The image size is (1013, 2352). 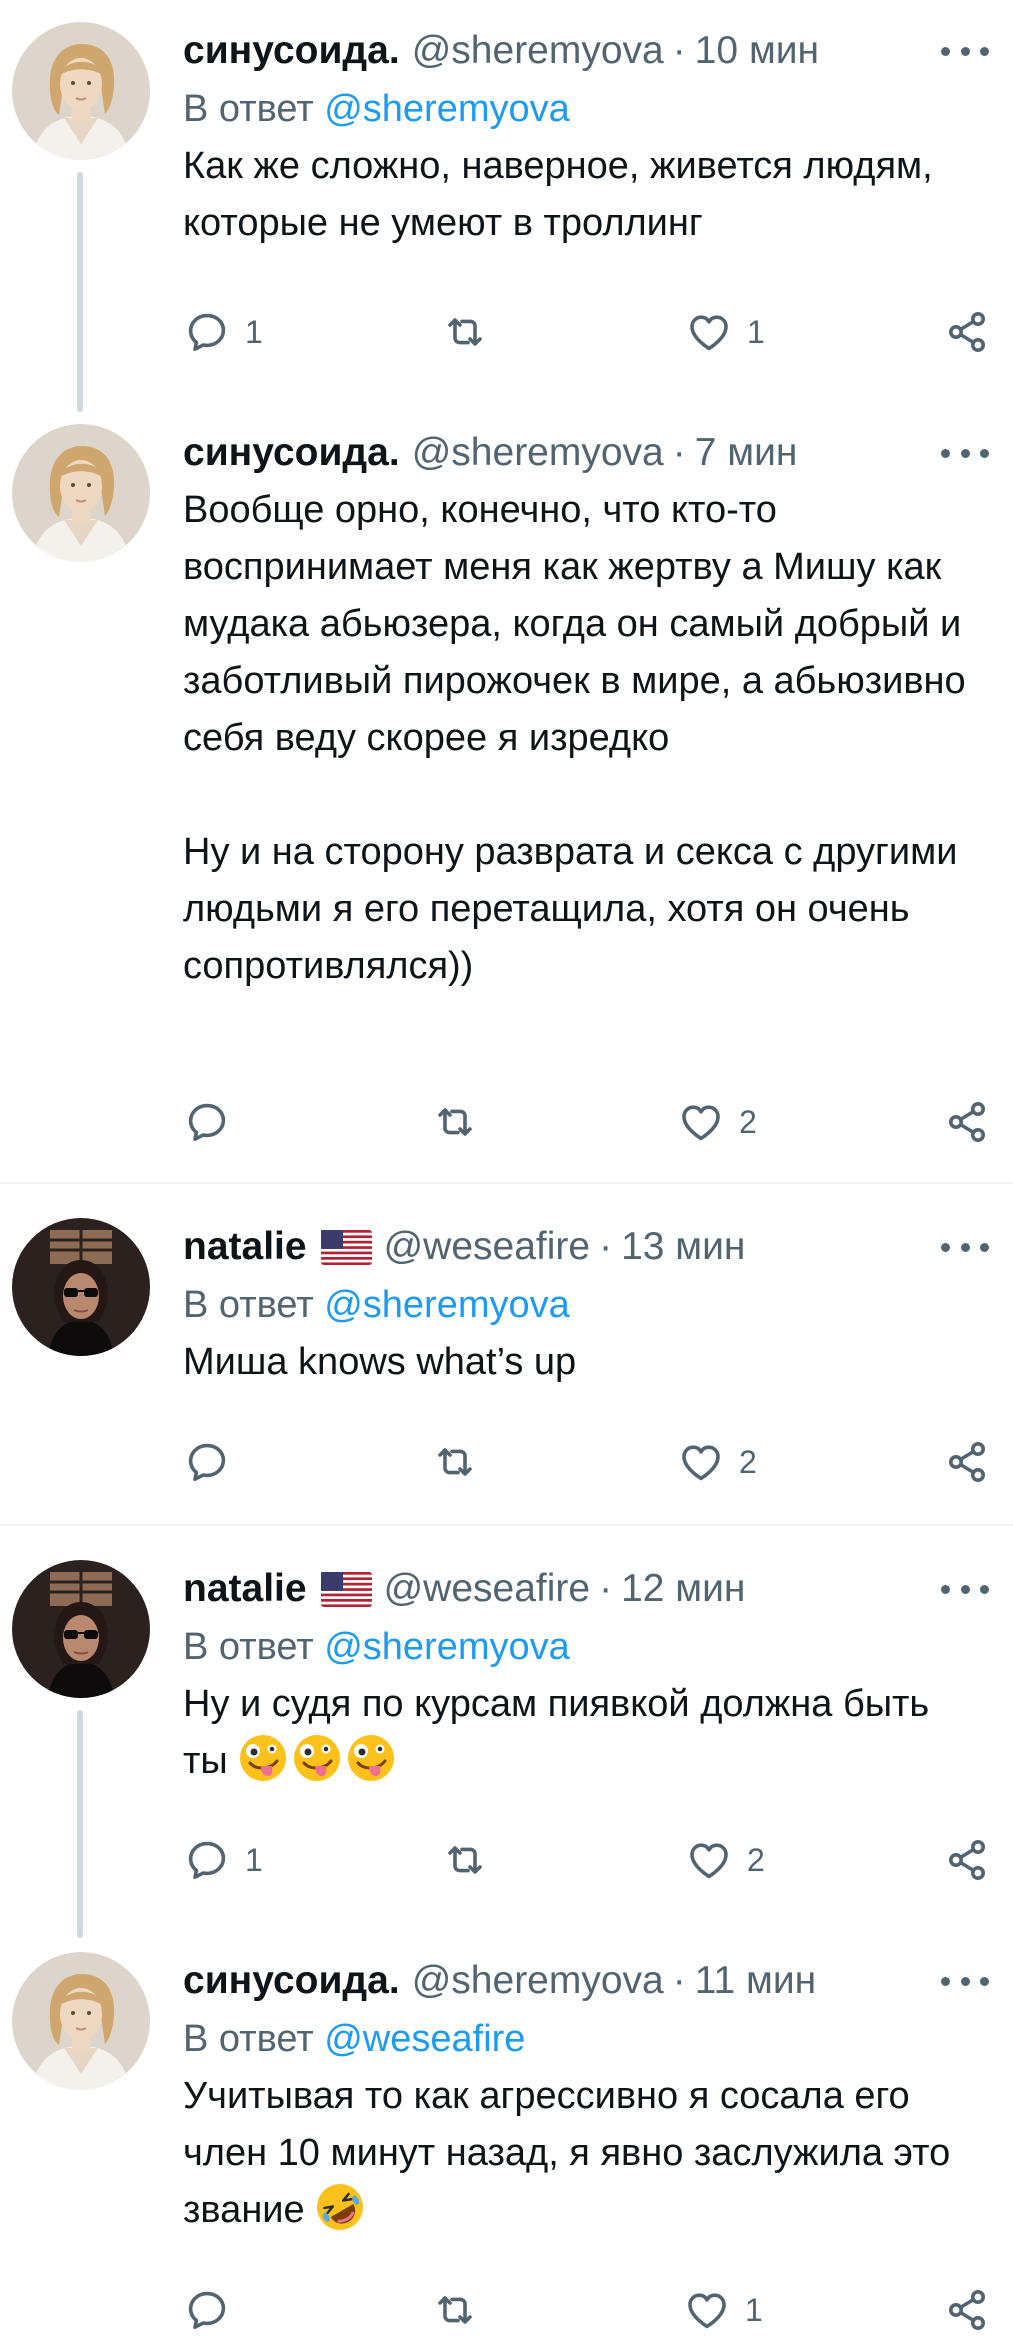 What do you see at coordinates (424, 2039) in the screenshot?
I see `reply-mention-link: @weseafire` at bounding box center [424, 2039].